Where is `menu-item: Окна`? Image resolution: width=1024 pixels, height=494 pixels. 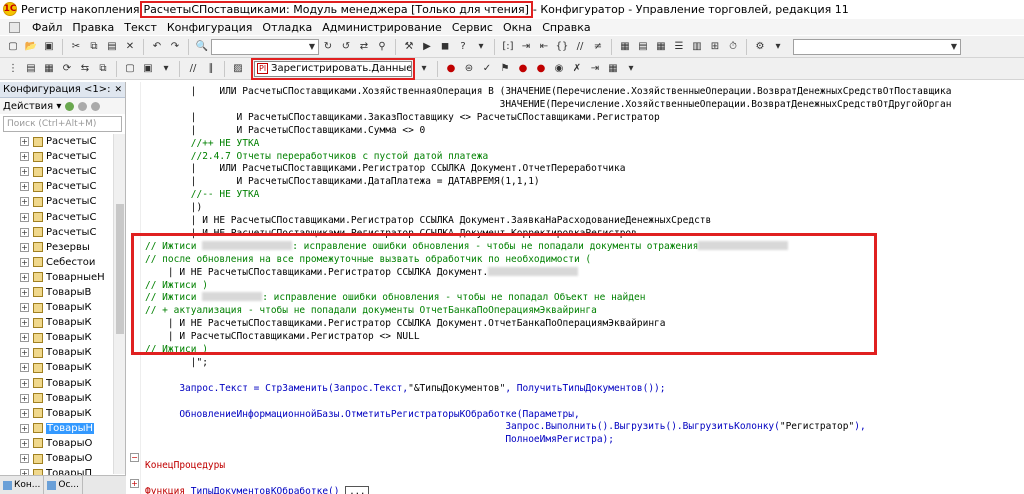 menu-item: Окна is located at coordinates (517, 27).